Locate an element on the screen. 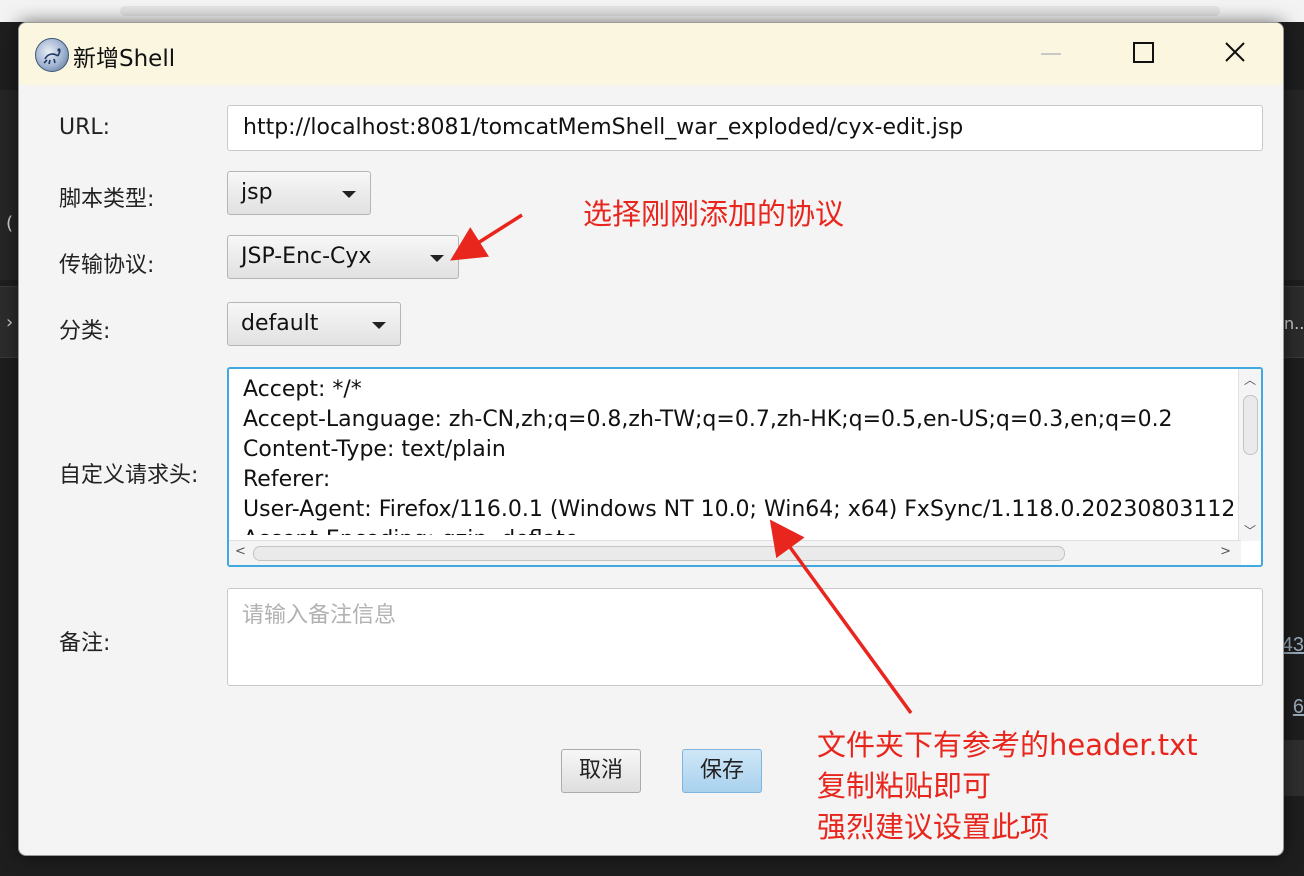 This screenshot has height=876, width=1304. maximize-button is located at coordinates (1143, 54).